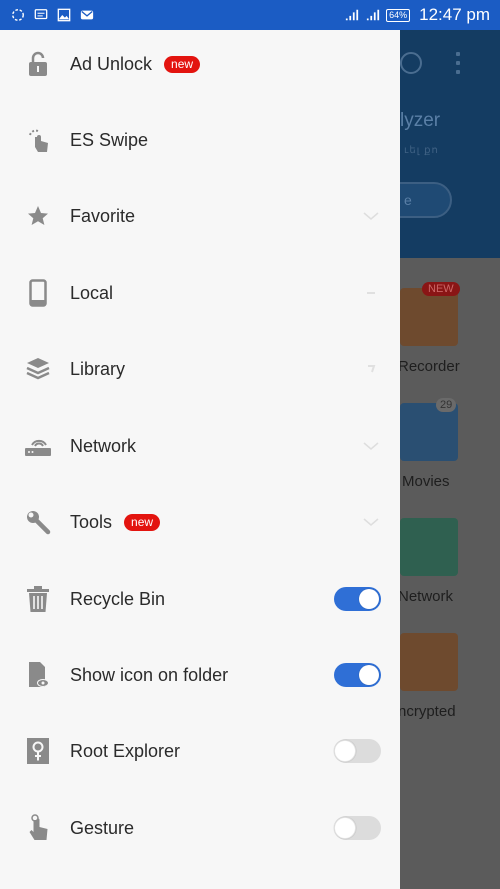  What do you see at coordinates (427, 711) in the screenshot?
I see `encrypted-label: ncrypted` at bounding box center [427, 711].